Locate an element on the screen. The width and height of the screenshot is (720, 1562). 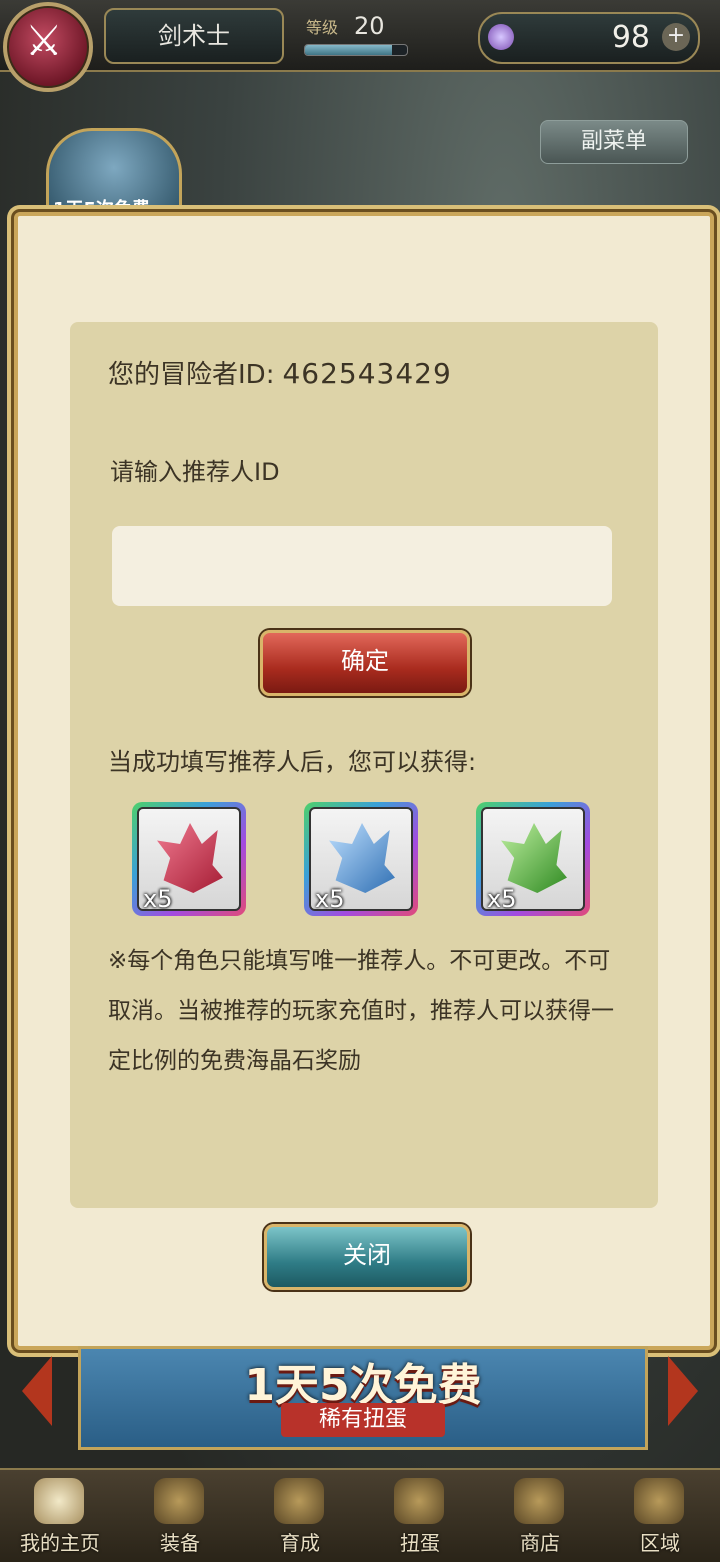
top-status-bar: ⚔ 剑术士 等级 20 98 + is located at coordinates (360, 46).